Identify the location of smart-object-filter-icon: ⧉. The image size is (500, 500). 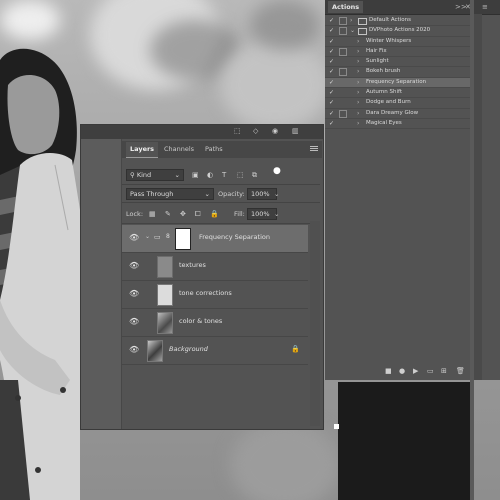
(254, 175).